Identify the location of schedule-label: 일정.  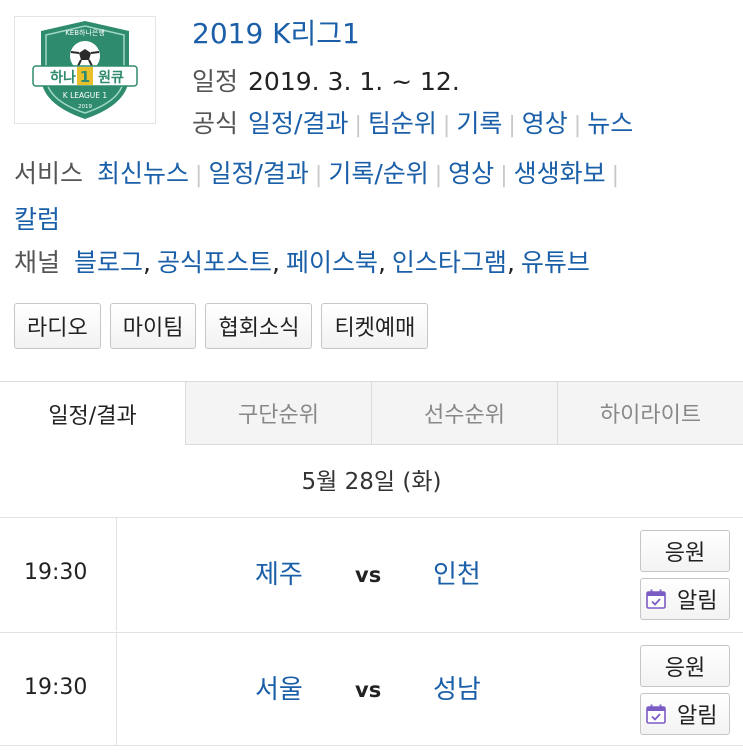
(215, 81).